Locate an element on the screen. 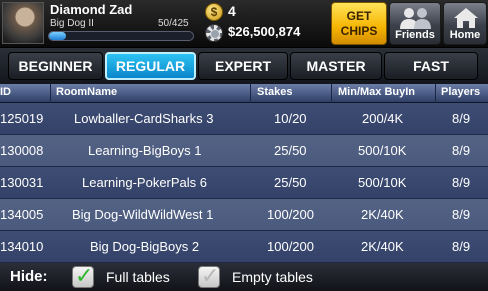 The width and height of the screenshot is (488, 291). home-button: Home is located at coordinates (465, 23).